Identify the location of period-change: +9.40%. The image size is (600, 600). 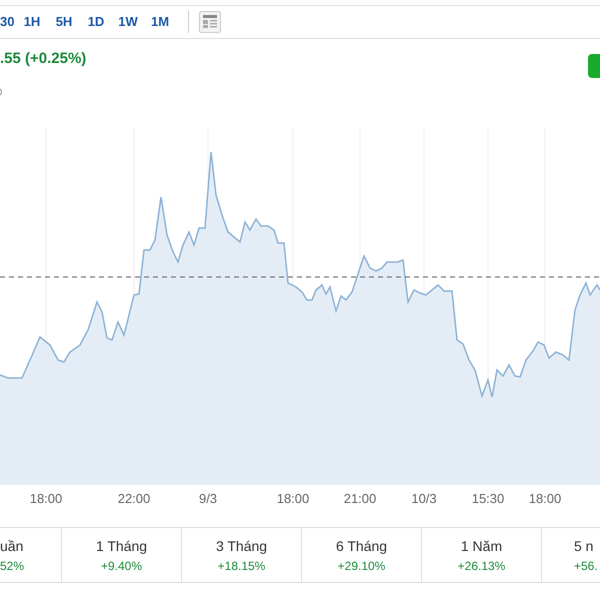
(121, 566).